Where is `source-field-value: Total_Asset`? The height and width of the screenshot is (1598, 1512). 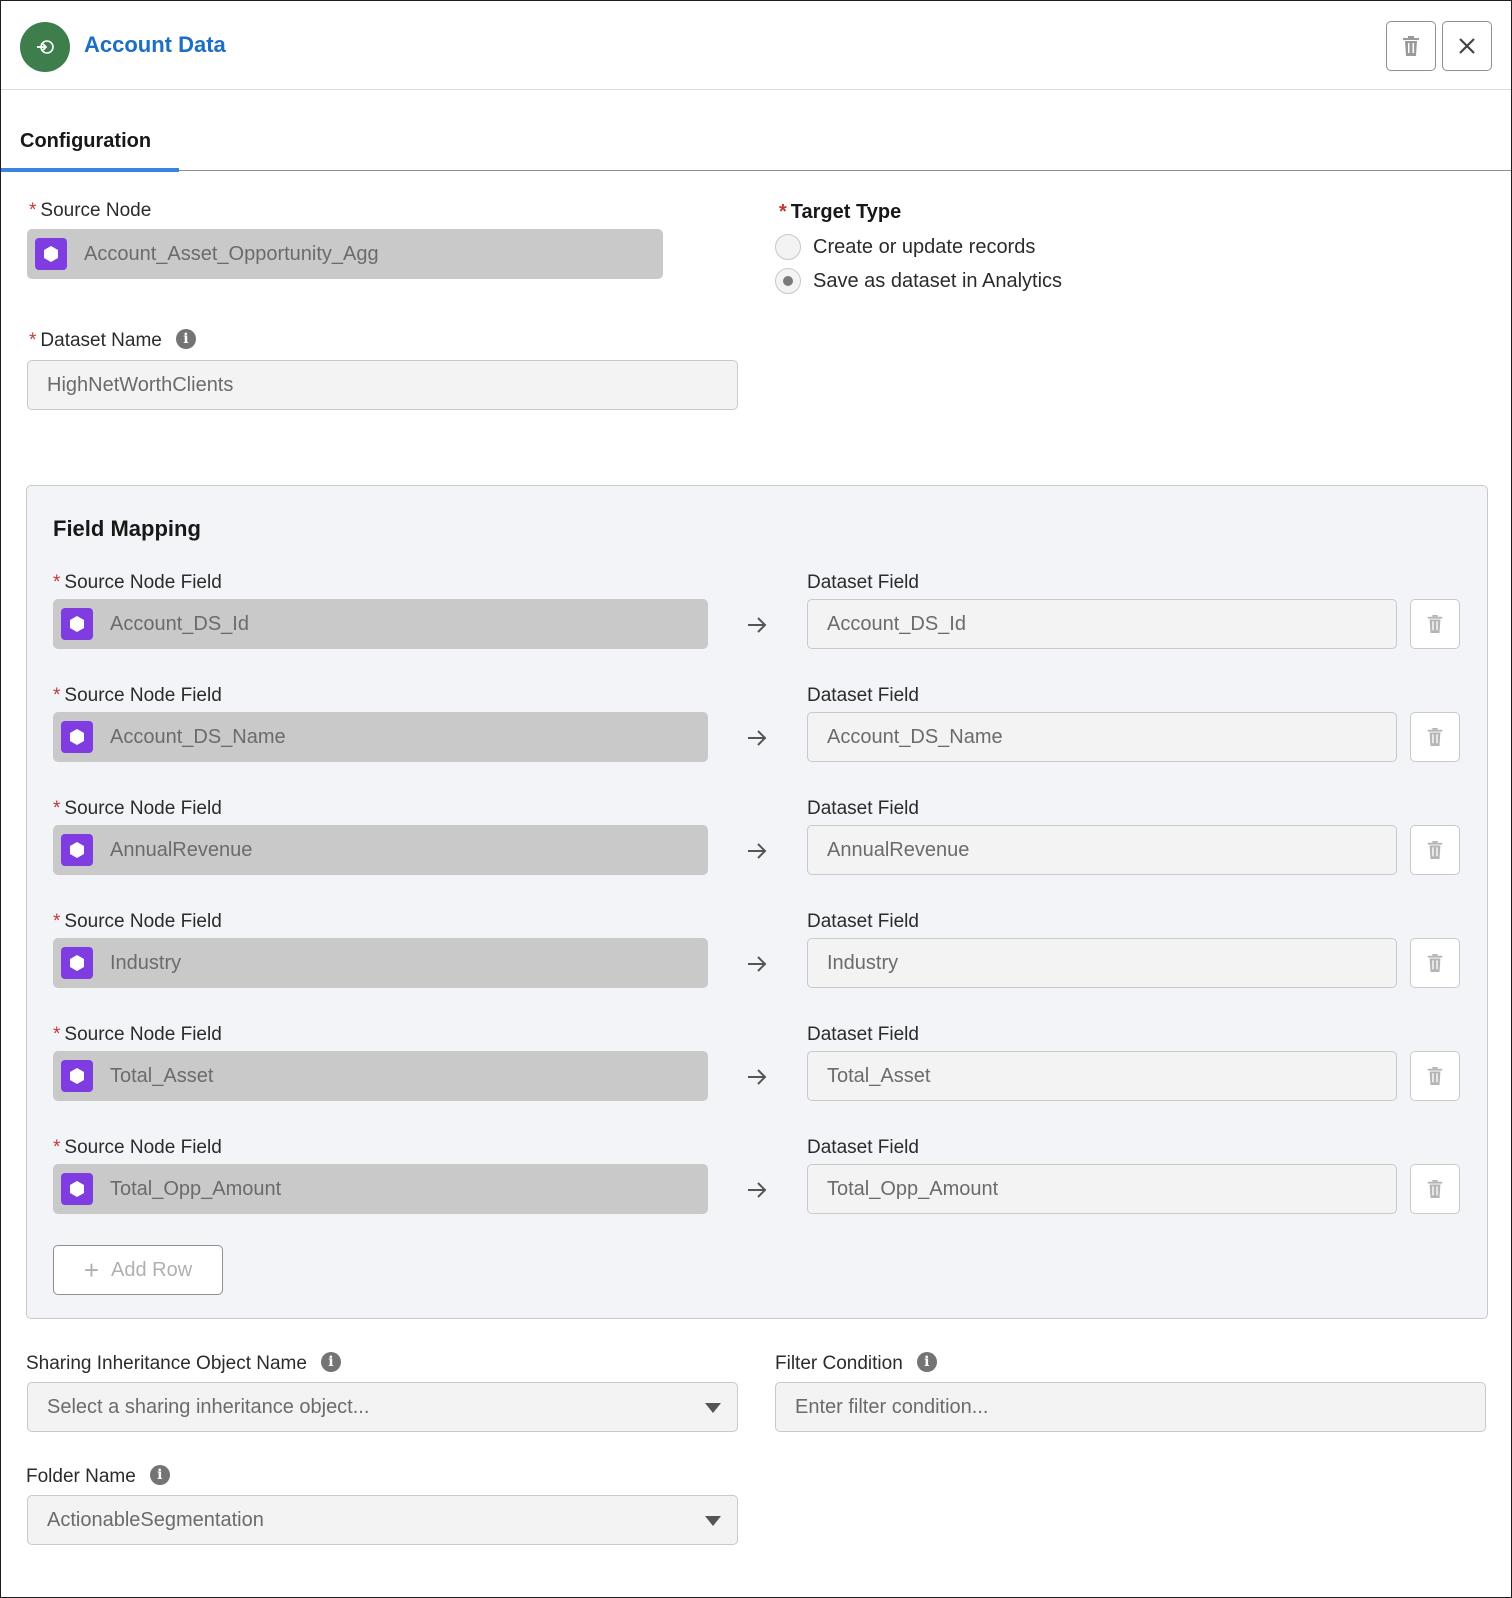 source-field-value: Total_Asset is located at coordinates (162, 1075).